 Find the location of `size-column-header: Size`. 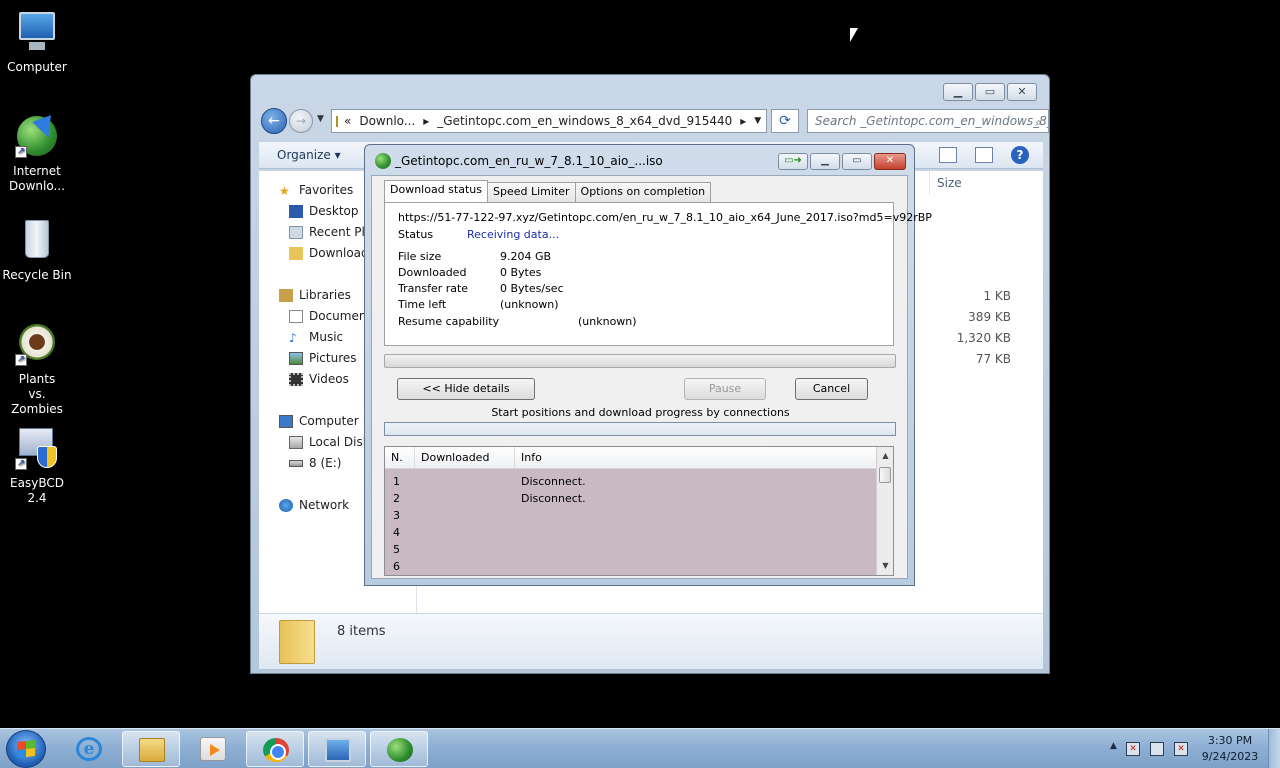

size-column-header: Size is located at coordinates (969, 183).